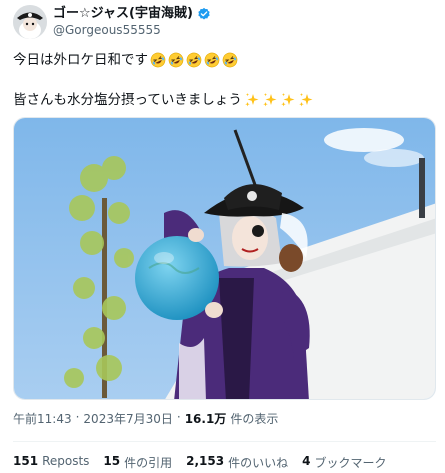 This screenshot has width=445, height=473. Describe the element at coordinates (350, 463) in the screenshot. I see `bookmarks-label: ブックマーク` at that location.